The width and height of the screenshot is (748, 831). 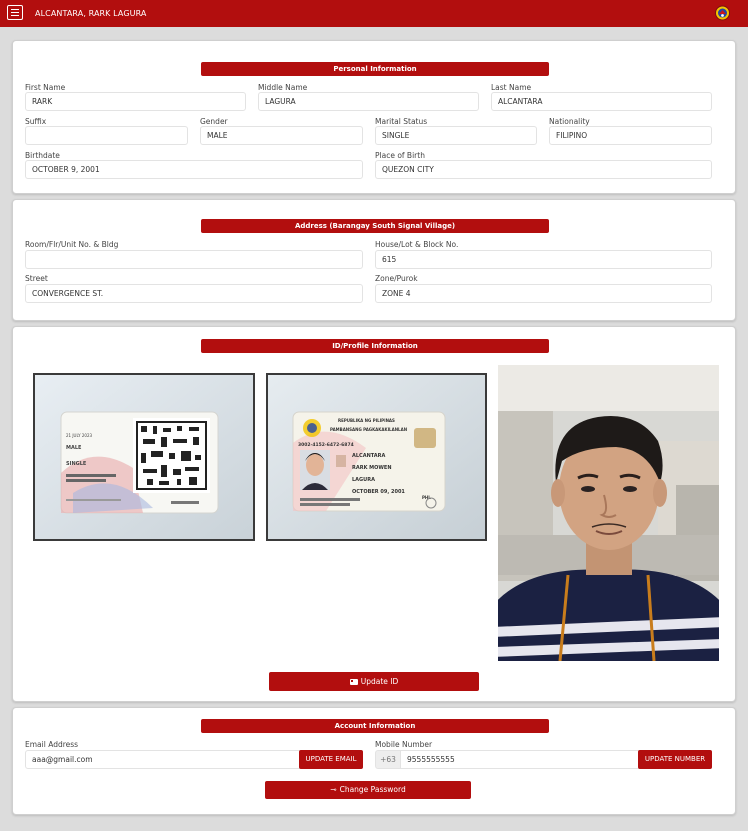 I want to click on id-profile-header: ID/Profile Information, so click(x=375, y=346).